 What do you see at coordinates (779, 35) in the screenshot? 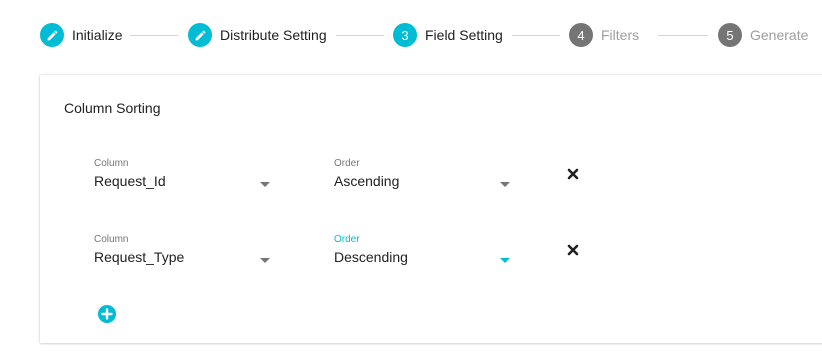
I see `step-label: Generate` at bounding box center [779, 35].